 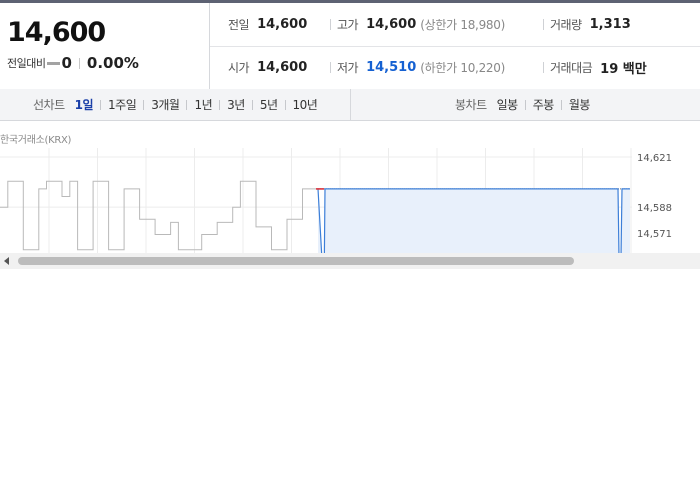 What do you see at coordinates (462, 25) in the screenshot?
I see `upper-limit-text: (상한가 18,980)` at bounding box center [462, 25].